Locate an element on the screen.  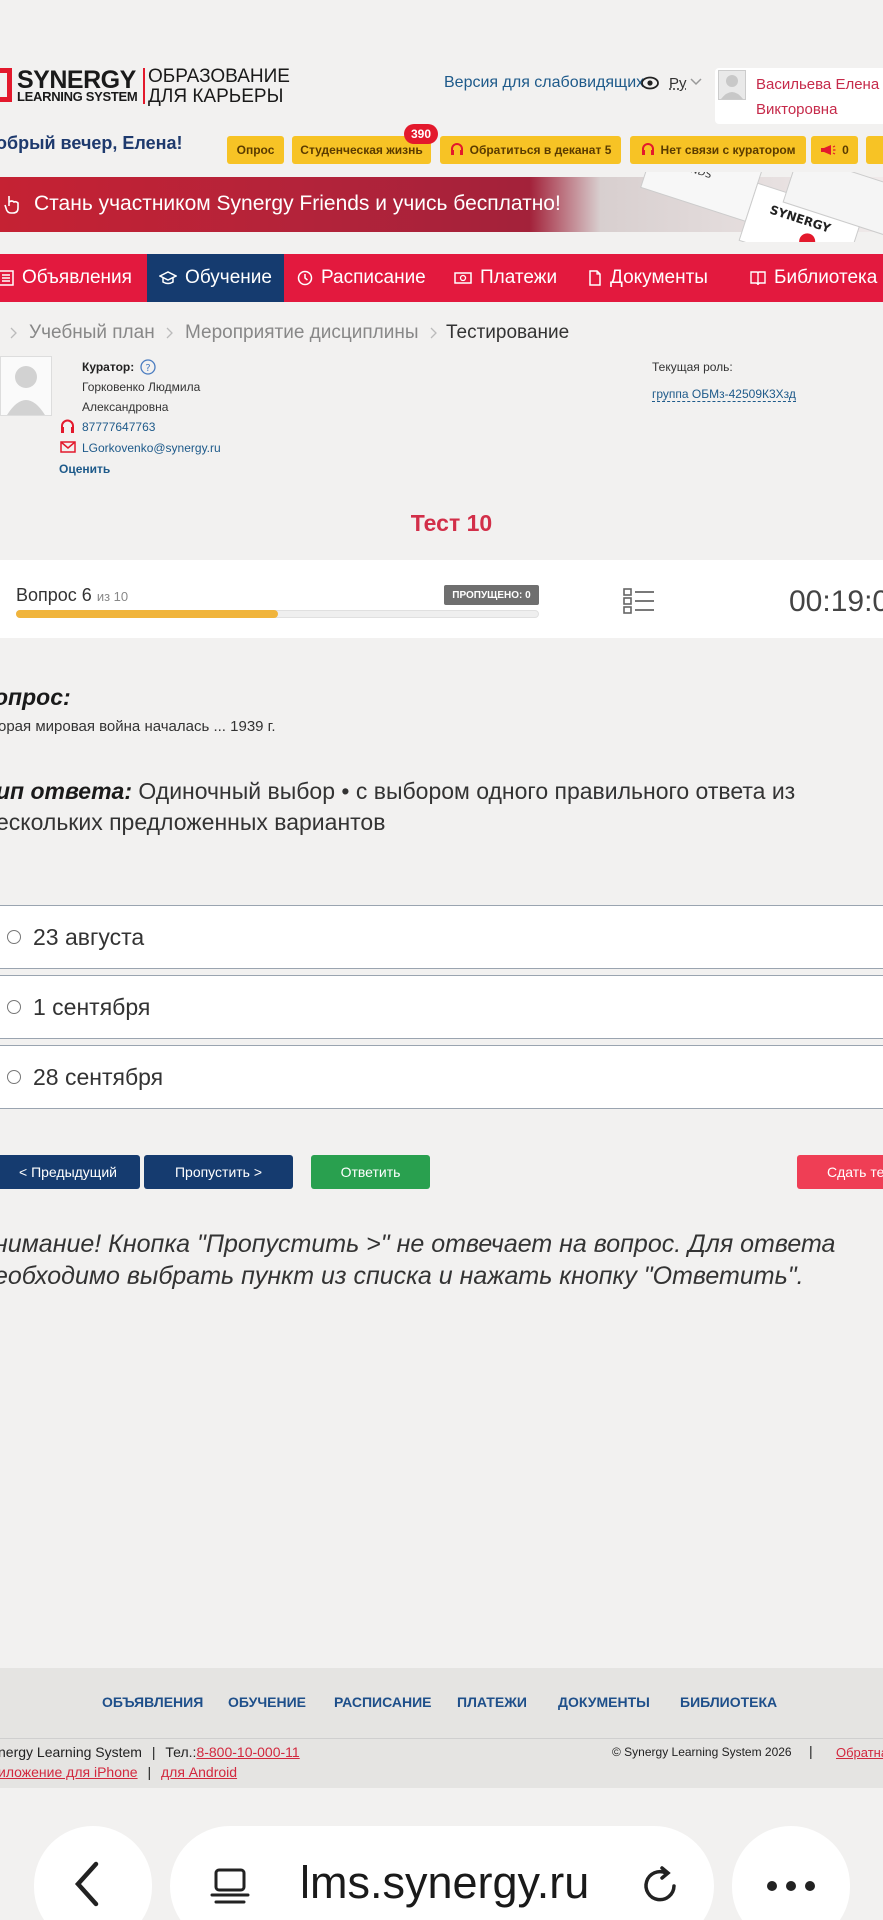
nav-item-announcements: Объявления is located at coordinates (72, 278).